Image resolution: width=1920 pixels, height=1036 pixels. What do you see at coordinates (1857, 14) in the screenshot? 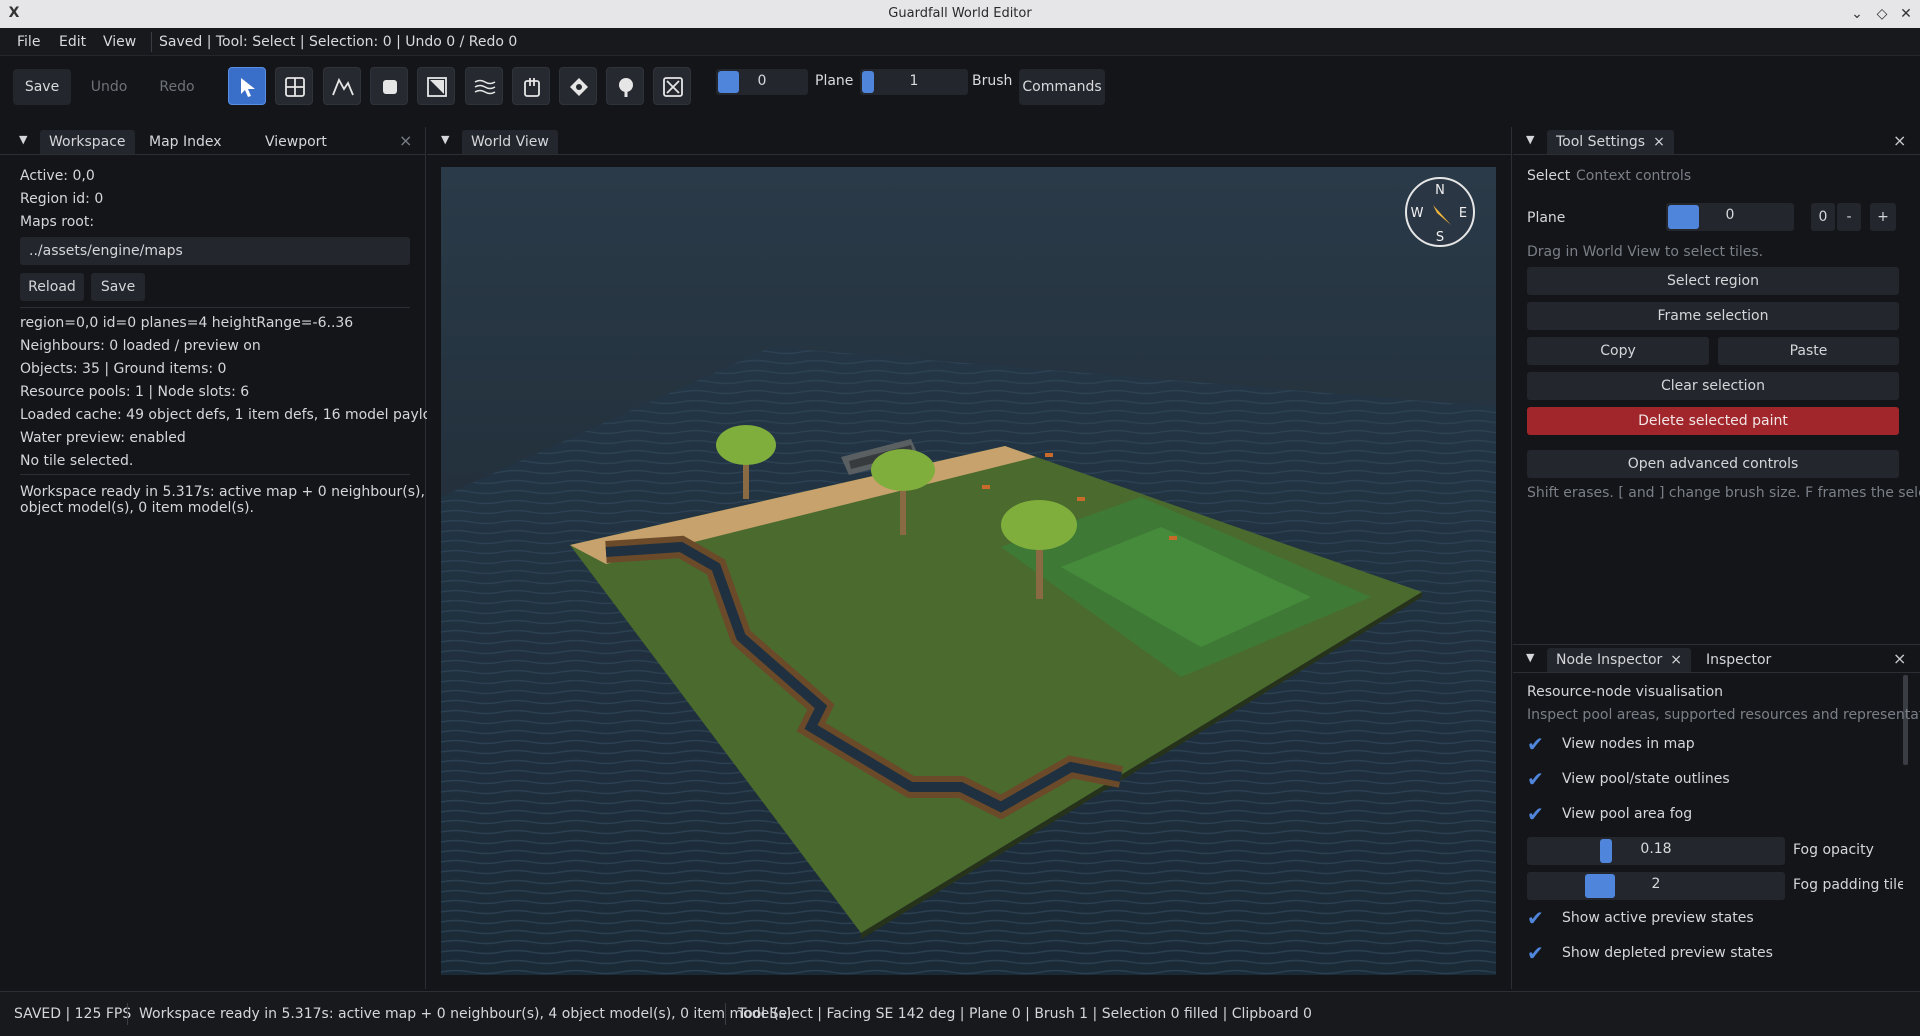
I see `minimize-icon: ⌄` at bounding box center [1857, 14].